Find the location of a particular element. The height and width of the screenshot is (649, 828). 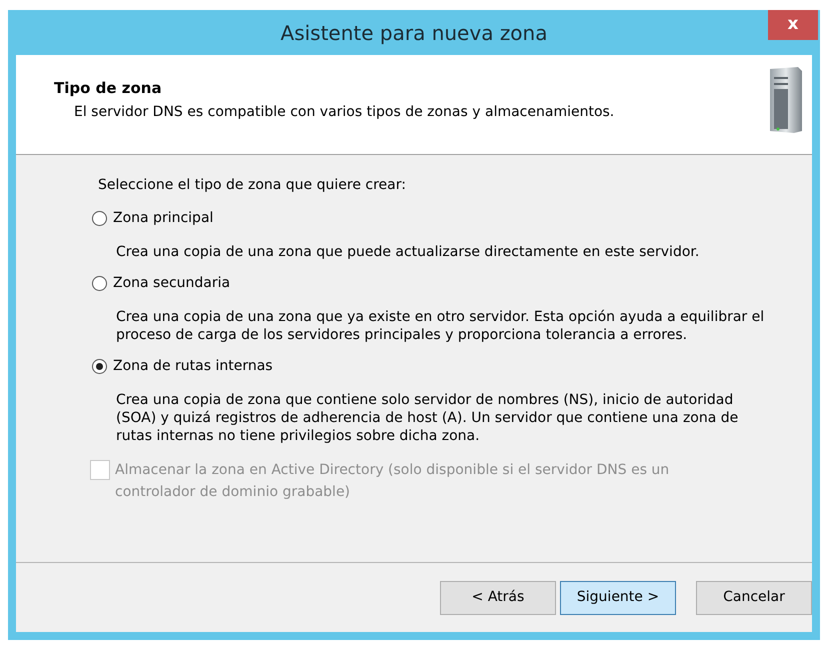

radio-label: Zona secundaria is located at coordinates (171, 283).